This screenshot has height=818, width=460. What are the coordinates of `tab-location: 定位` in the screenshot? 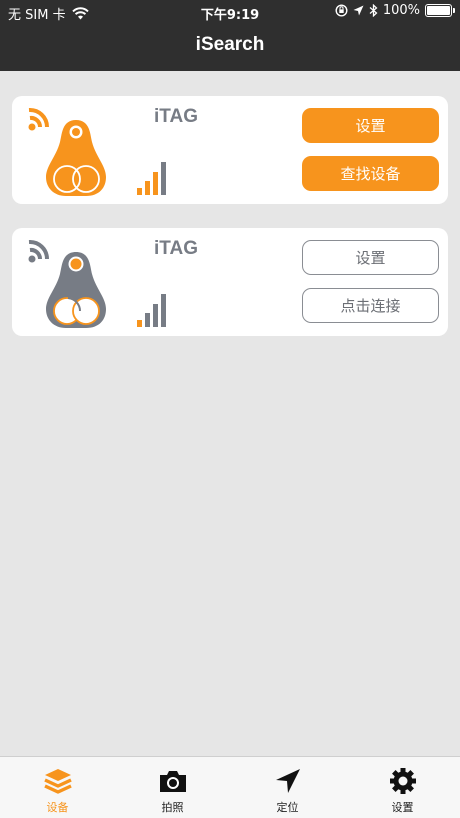 It's located at (287, 787).